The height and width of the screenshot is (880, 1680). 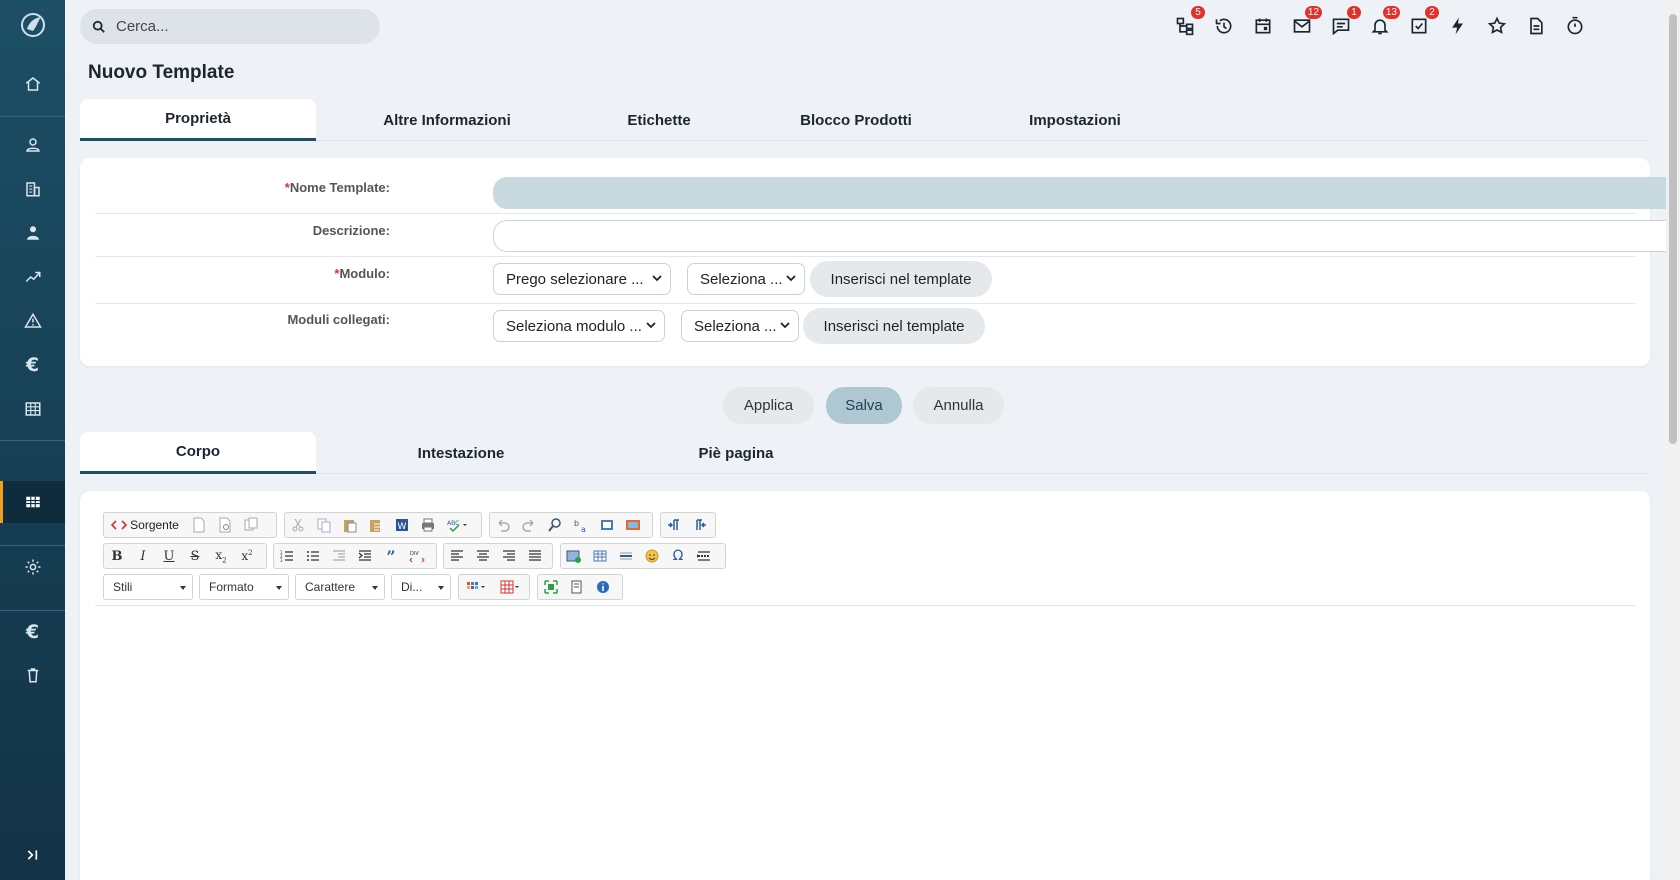 I want to click on history-icon, so click(x=1224, y=26).